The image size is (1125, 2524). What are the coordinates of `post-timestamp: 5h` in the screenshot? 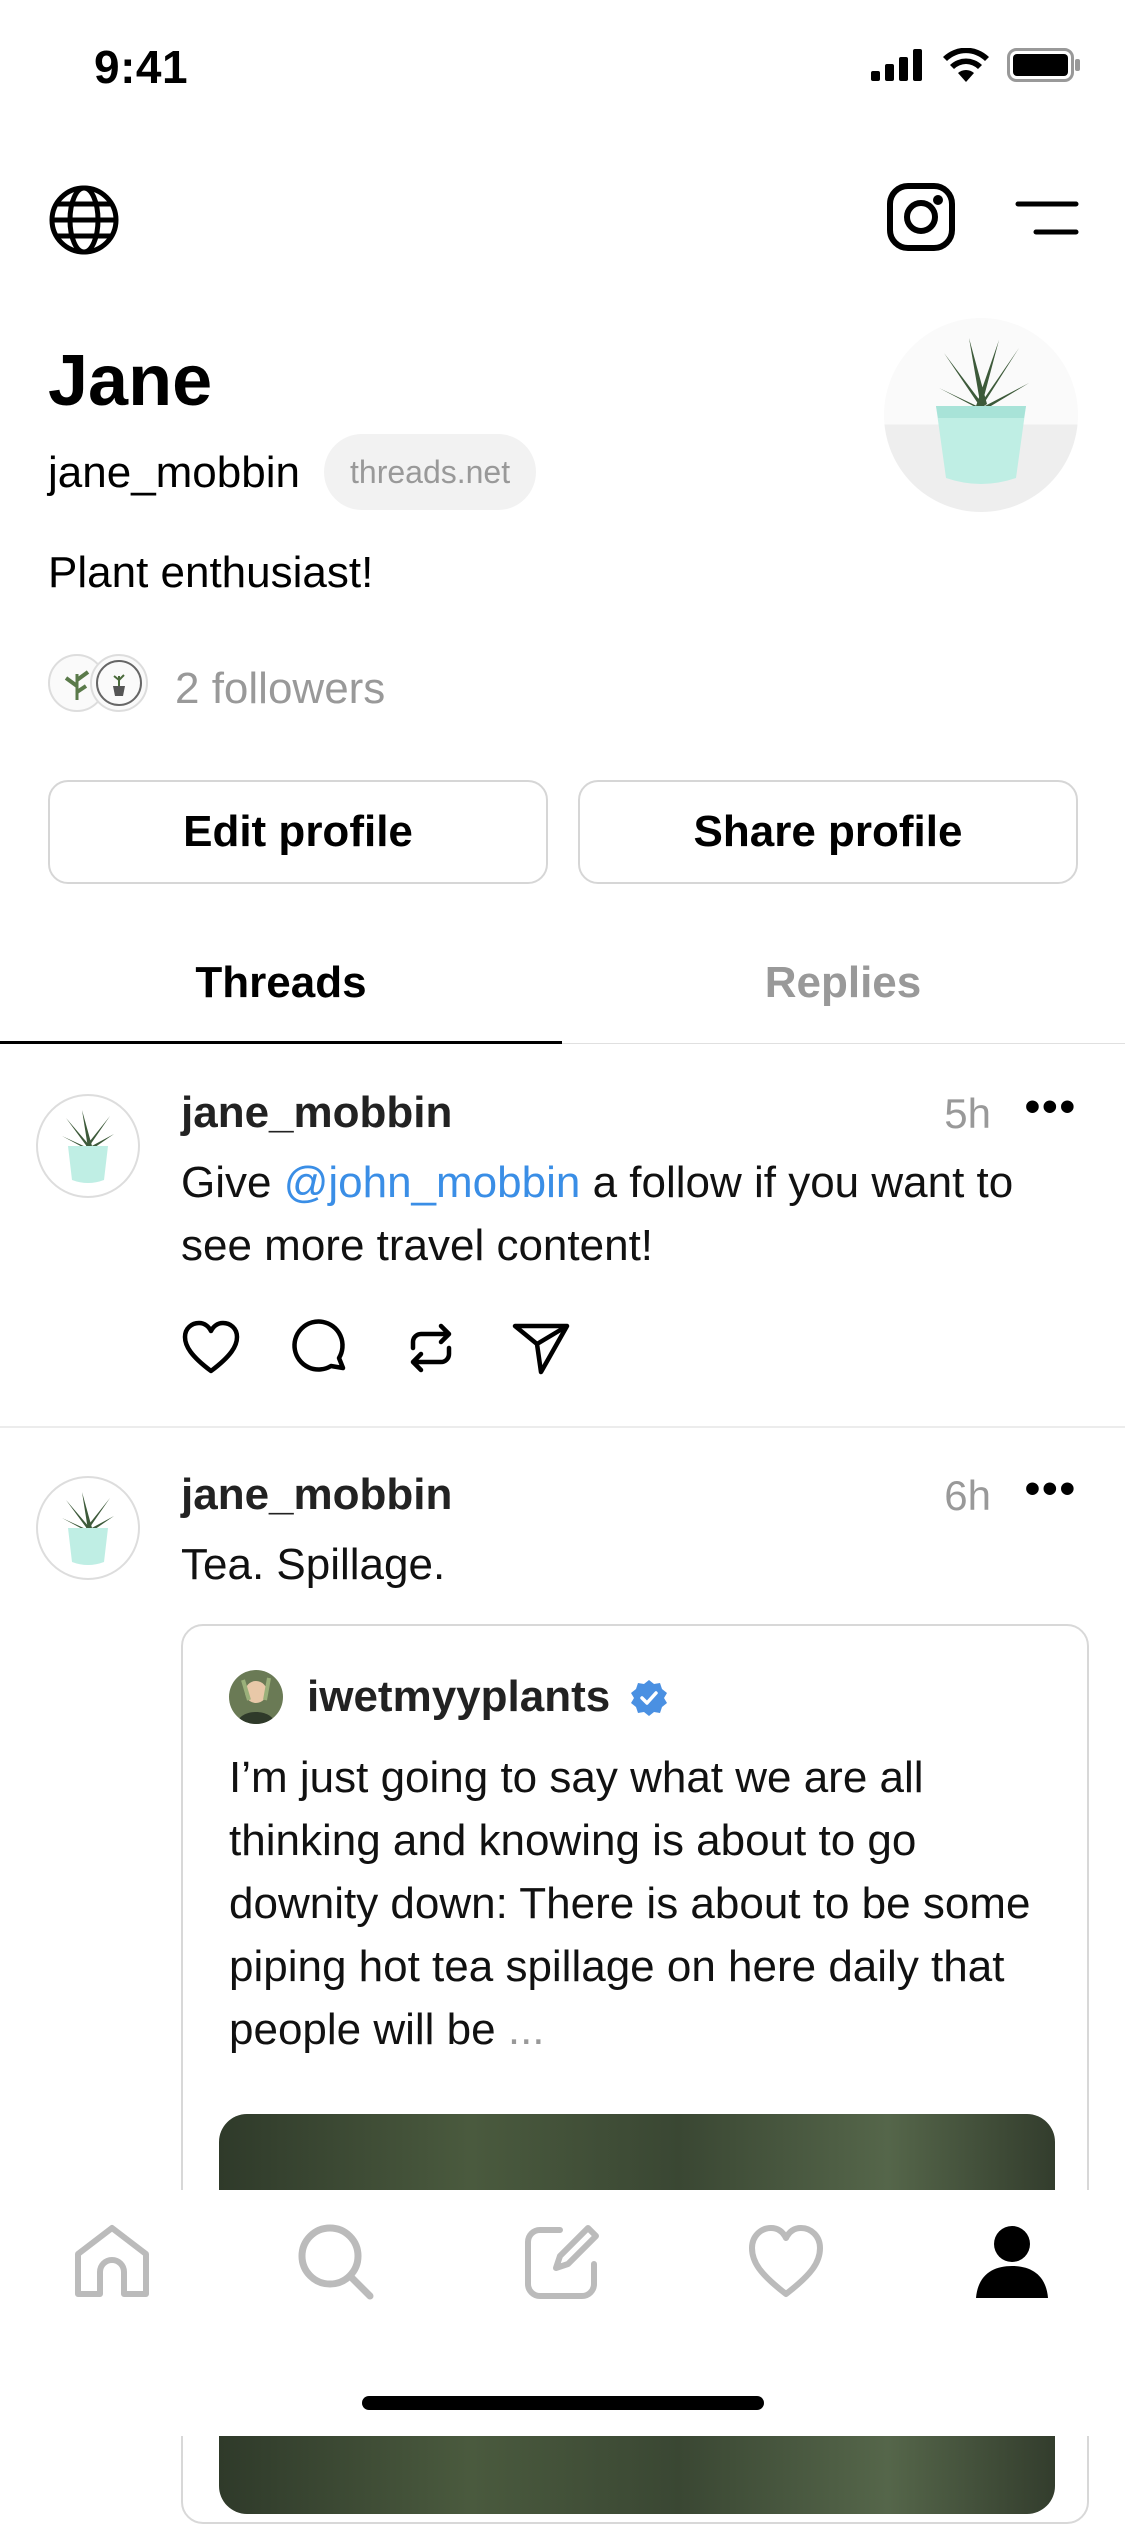 It's located at (967, 1113).